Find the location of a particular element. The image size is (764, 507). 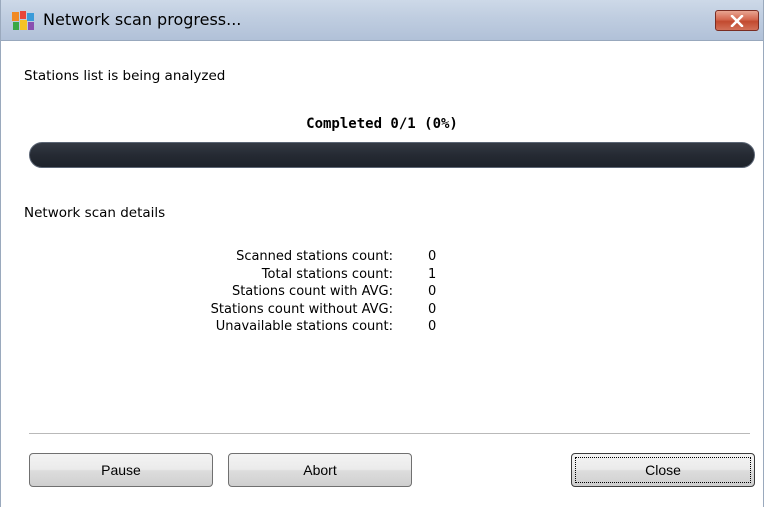

focus-rectangle is located at coordinates (663, 470).